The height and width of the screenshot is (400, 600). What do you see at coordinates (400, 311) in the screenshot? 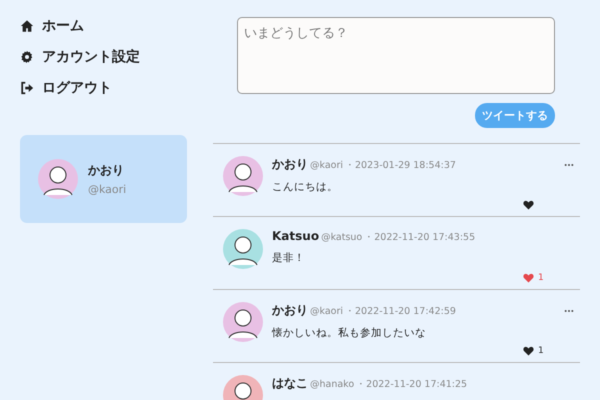
I see `tweet-time: ・2022-11-20 17:42:59` at bounding box center [400, 311].